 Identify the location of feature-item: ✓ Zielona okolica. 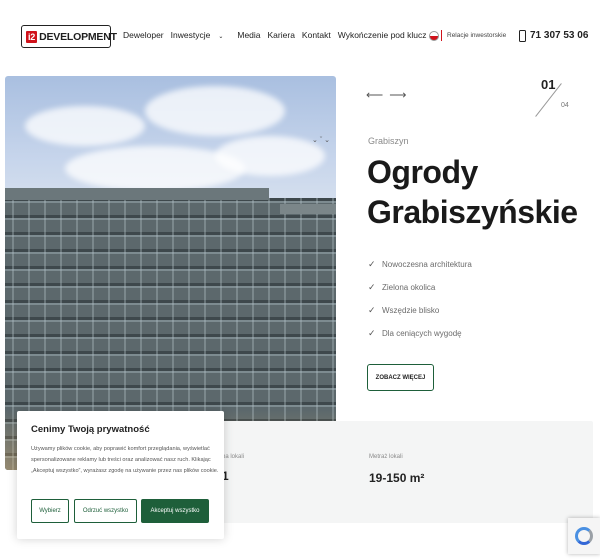
(420, 287).